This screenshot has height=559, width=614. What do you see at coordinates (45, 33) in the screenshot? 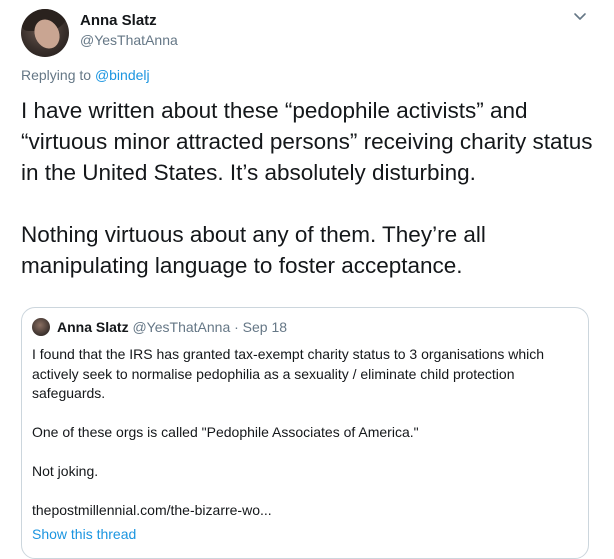
I see `author-avatar` at bounding box center [45, 33].